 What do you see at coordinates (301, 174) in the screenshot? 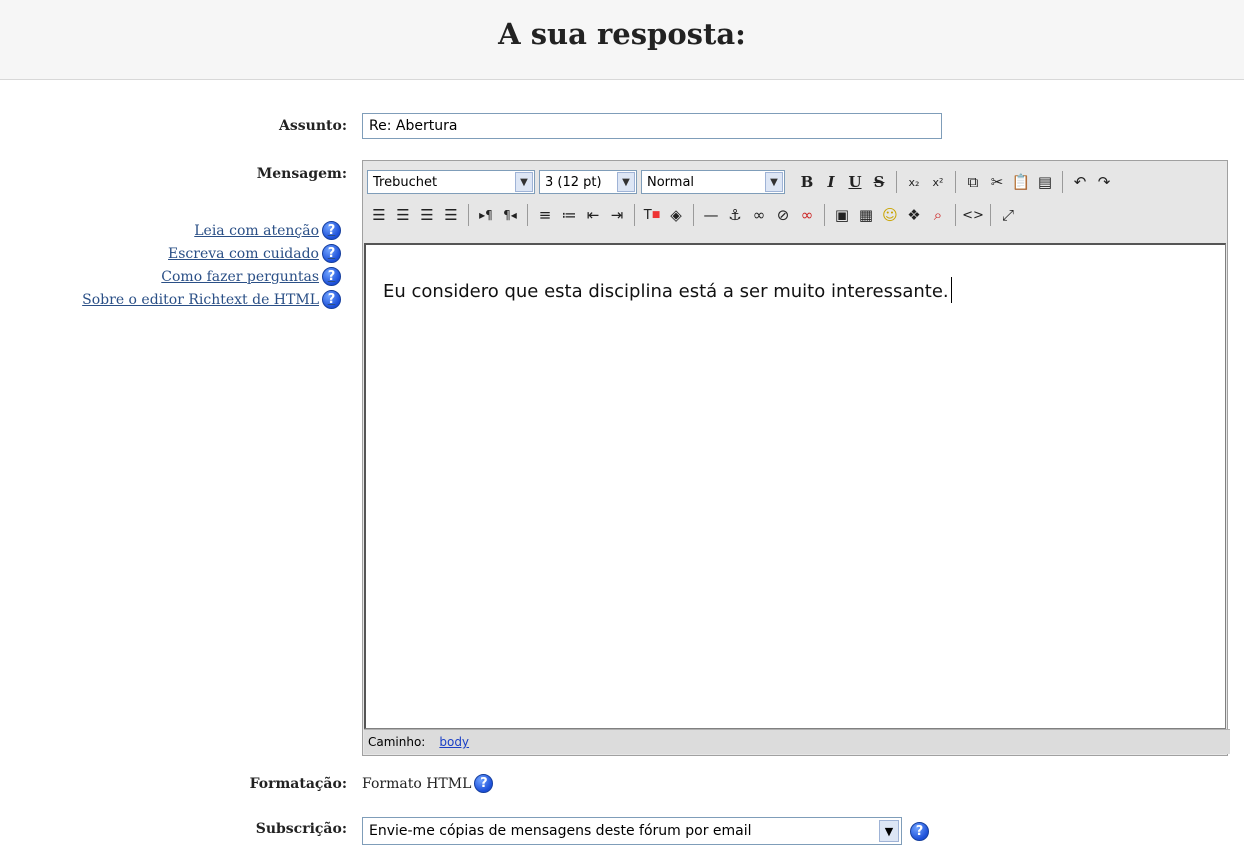
I see `message-label: Mensagem:` at bounding box center [301, 174].